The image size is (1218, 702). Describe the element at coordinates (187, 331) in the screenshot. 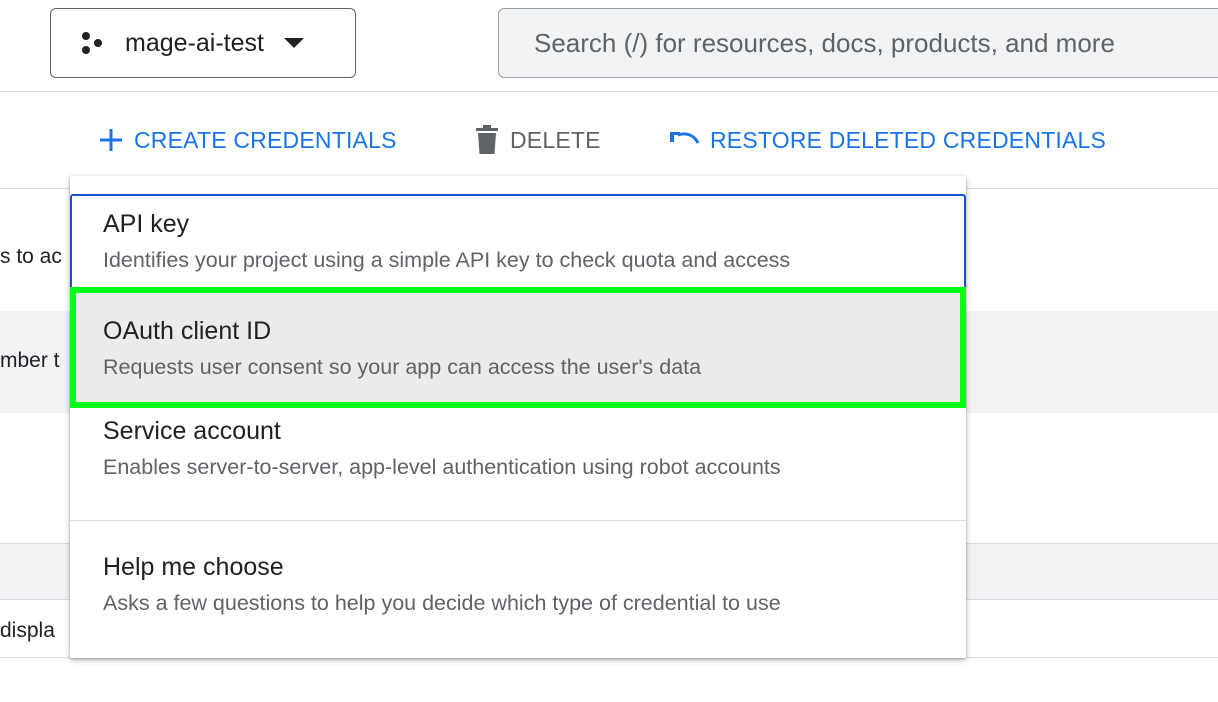

I see `menu-item-title: OAuth client ID` at that location.